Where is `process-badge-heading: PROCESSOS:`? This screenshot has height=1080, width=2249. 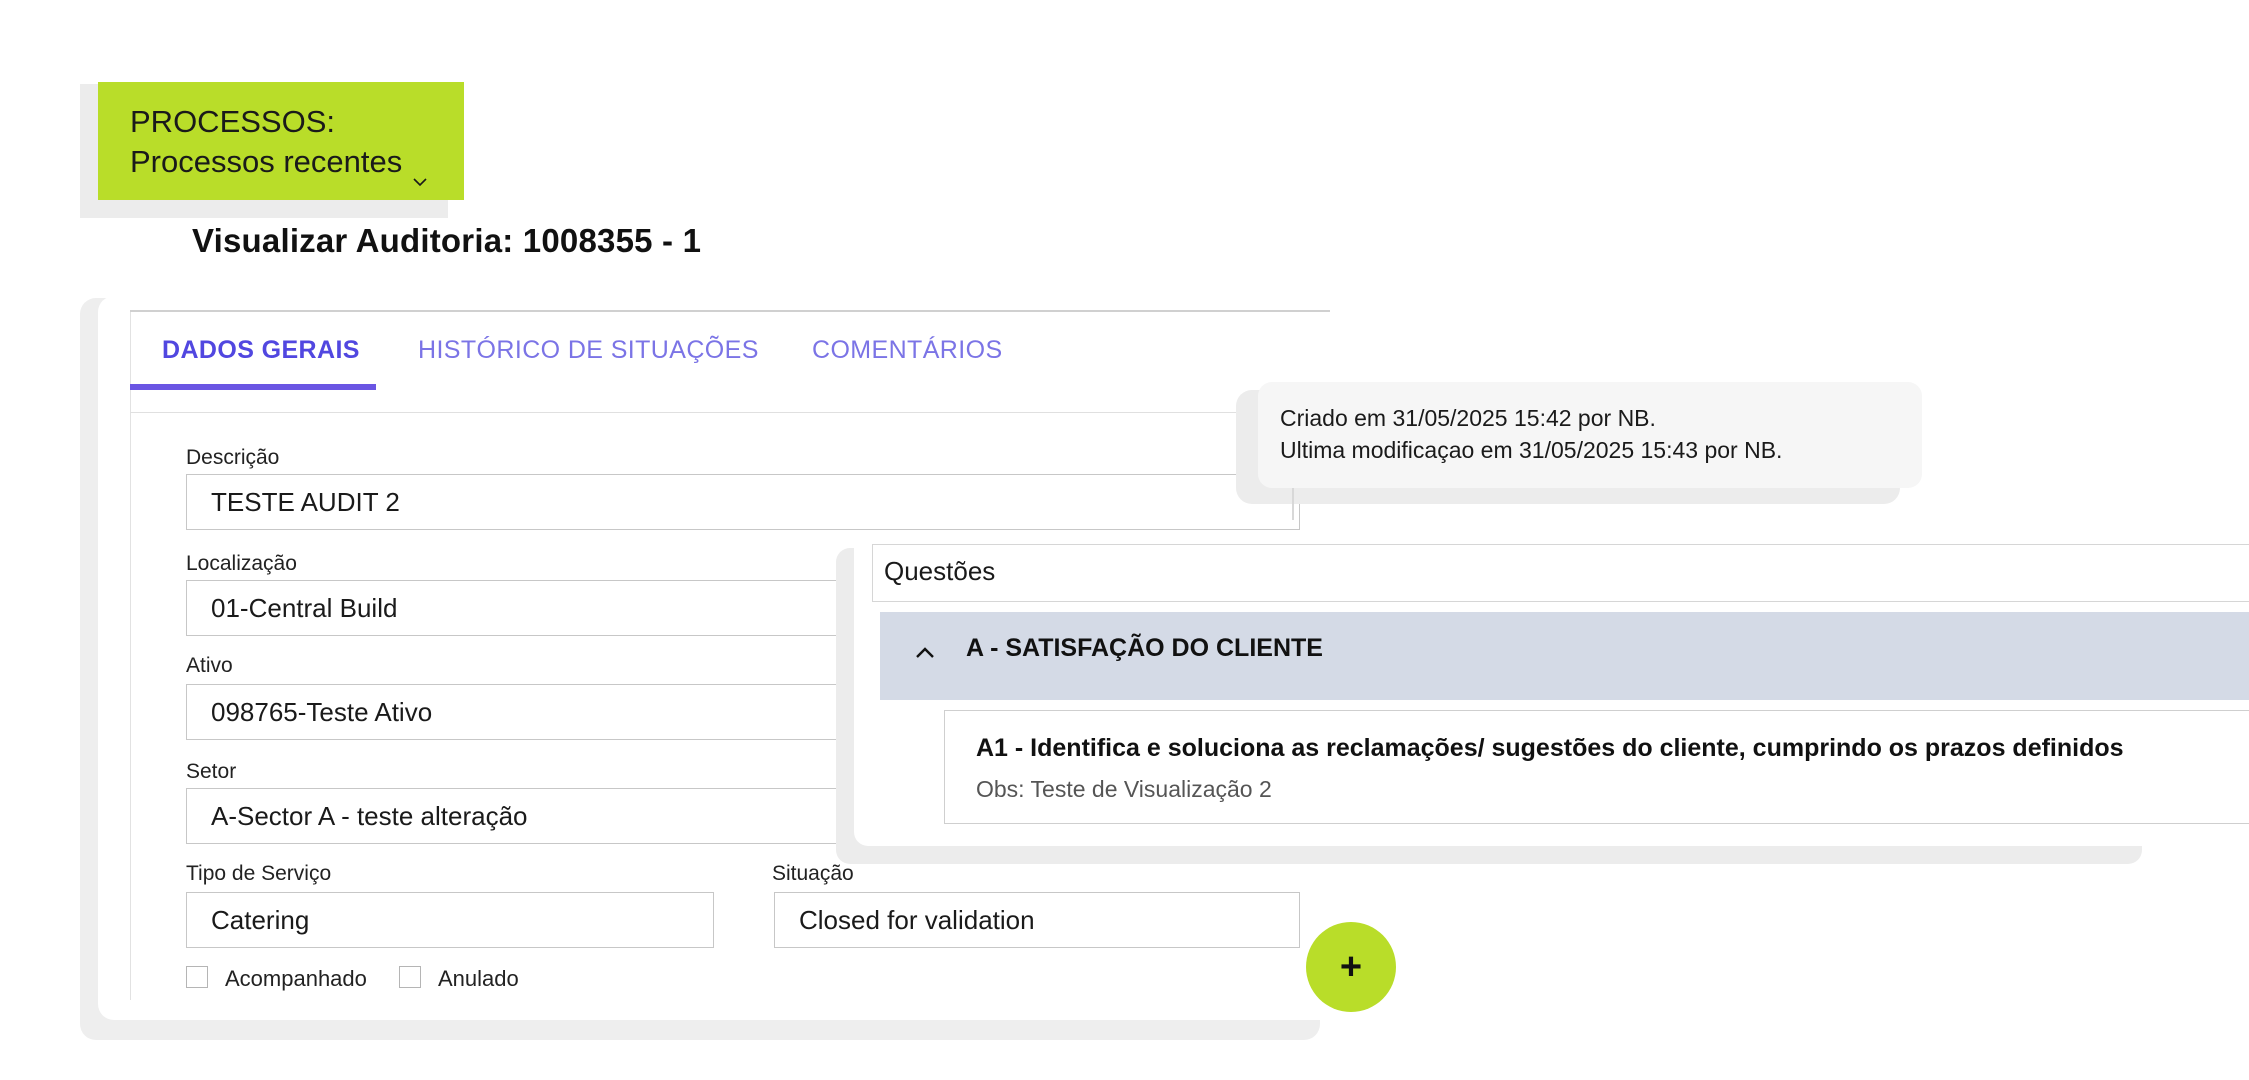
process-badge-heading: PROCESSOS: is located at coordinates (232, 121).